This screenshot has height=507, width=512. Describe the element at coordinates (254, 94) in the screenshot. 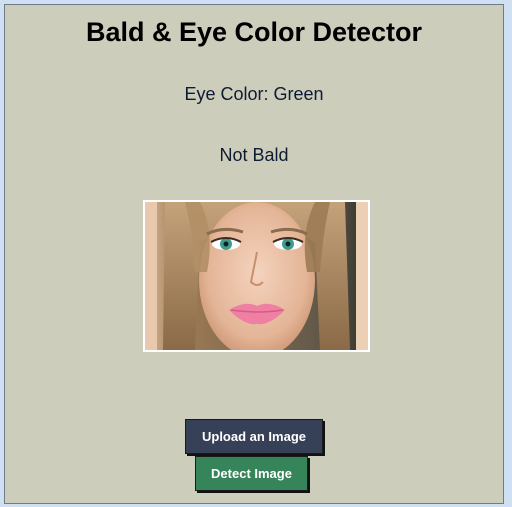

I see `eye-color-result: Eye Color: Green` at that location.